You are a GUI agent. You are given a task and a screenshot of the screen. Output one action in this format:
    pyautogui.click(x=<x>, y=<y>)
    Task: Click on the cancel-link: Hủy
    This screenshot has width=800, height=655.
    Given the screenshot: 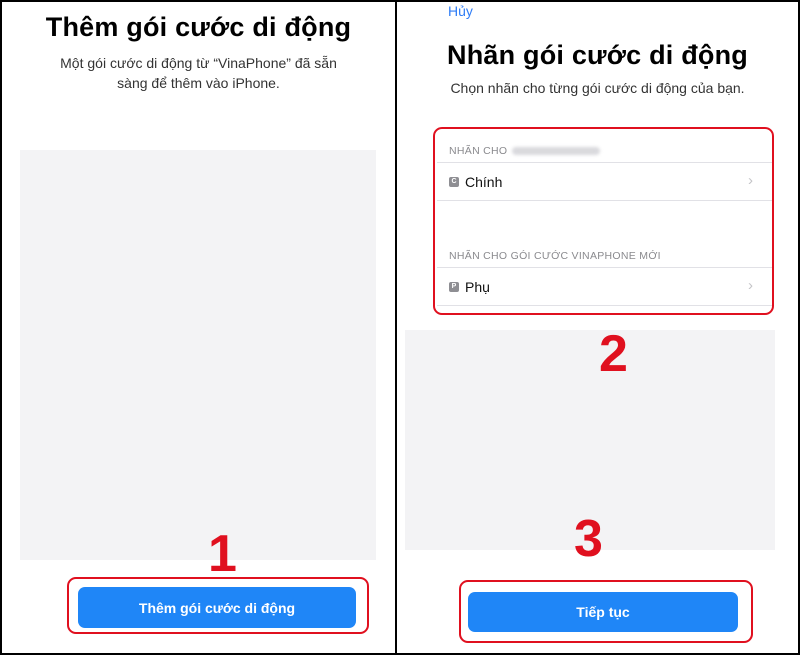 What is the action you would take?
    pyautogui.click(x=460, y=11)
    